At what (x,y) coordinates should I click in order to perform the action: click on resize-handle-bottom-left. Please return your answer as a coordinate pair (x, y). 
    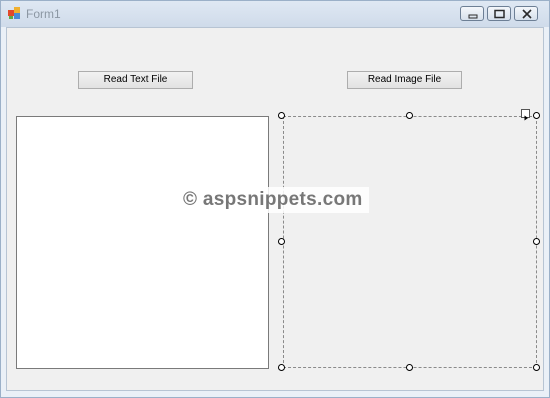
    Looking at the image, I should click on (281, 367).